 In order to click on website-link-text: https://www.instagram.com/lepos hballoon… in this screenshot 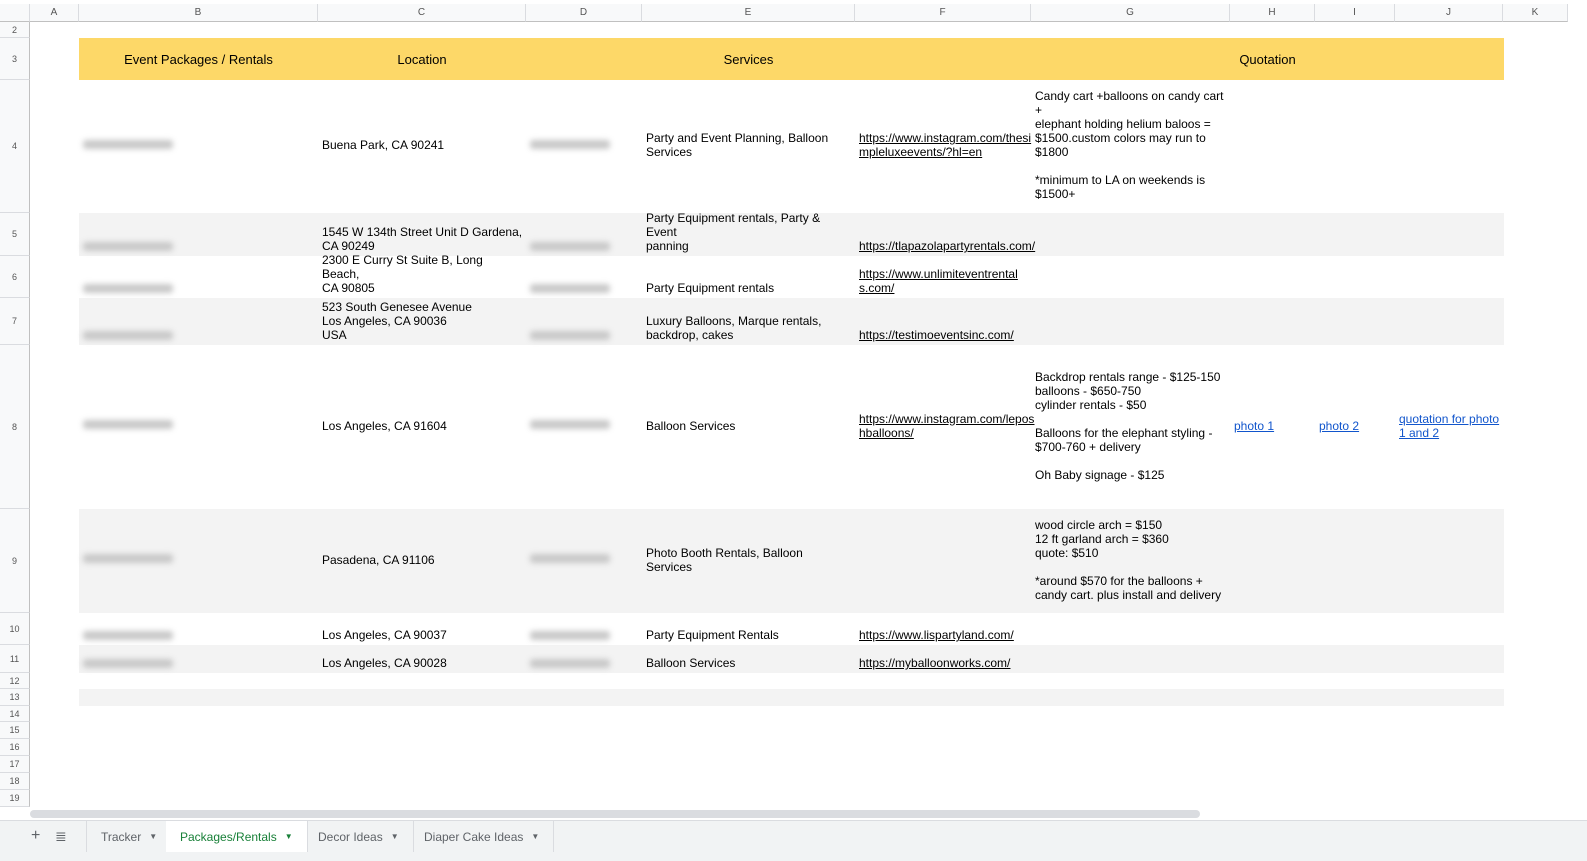, I will do `click(946, 426)`.